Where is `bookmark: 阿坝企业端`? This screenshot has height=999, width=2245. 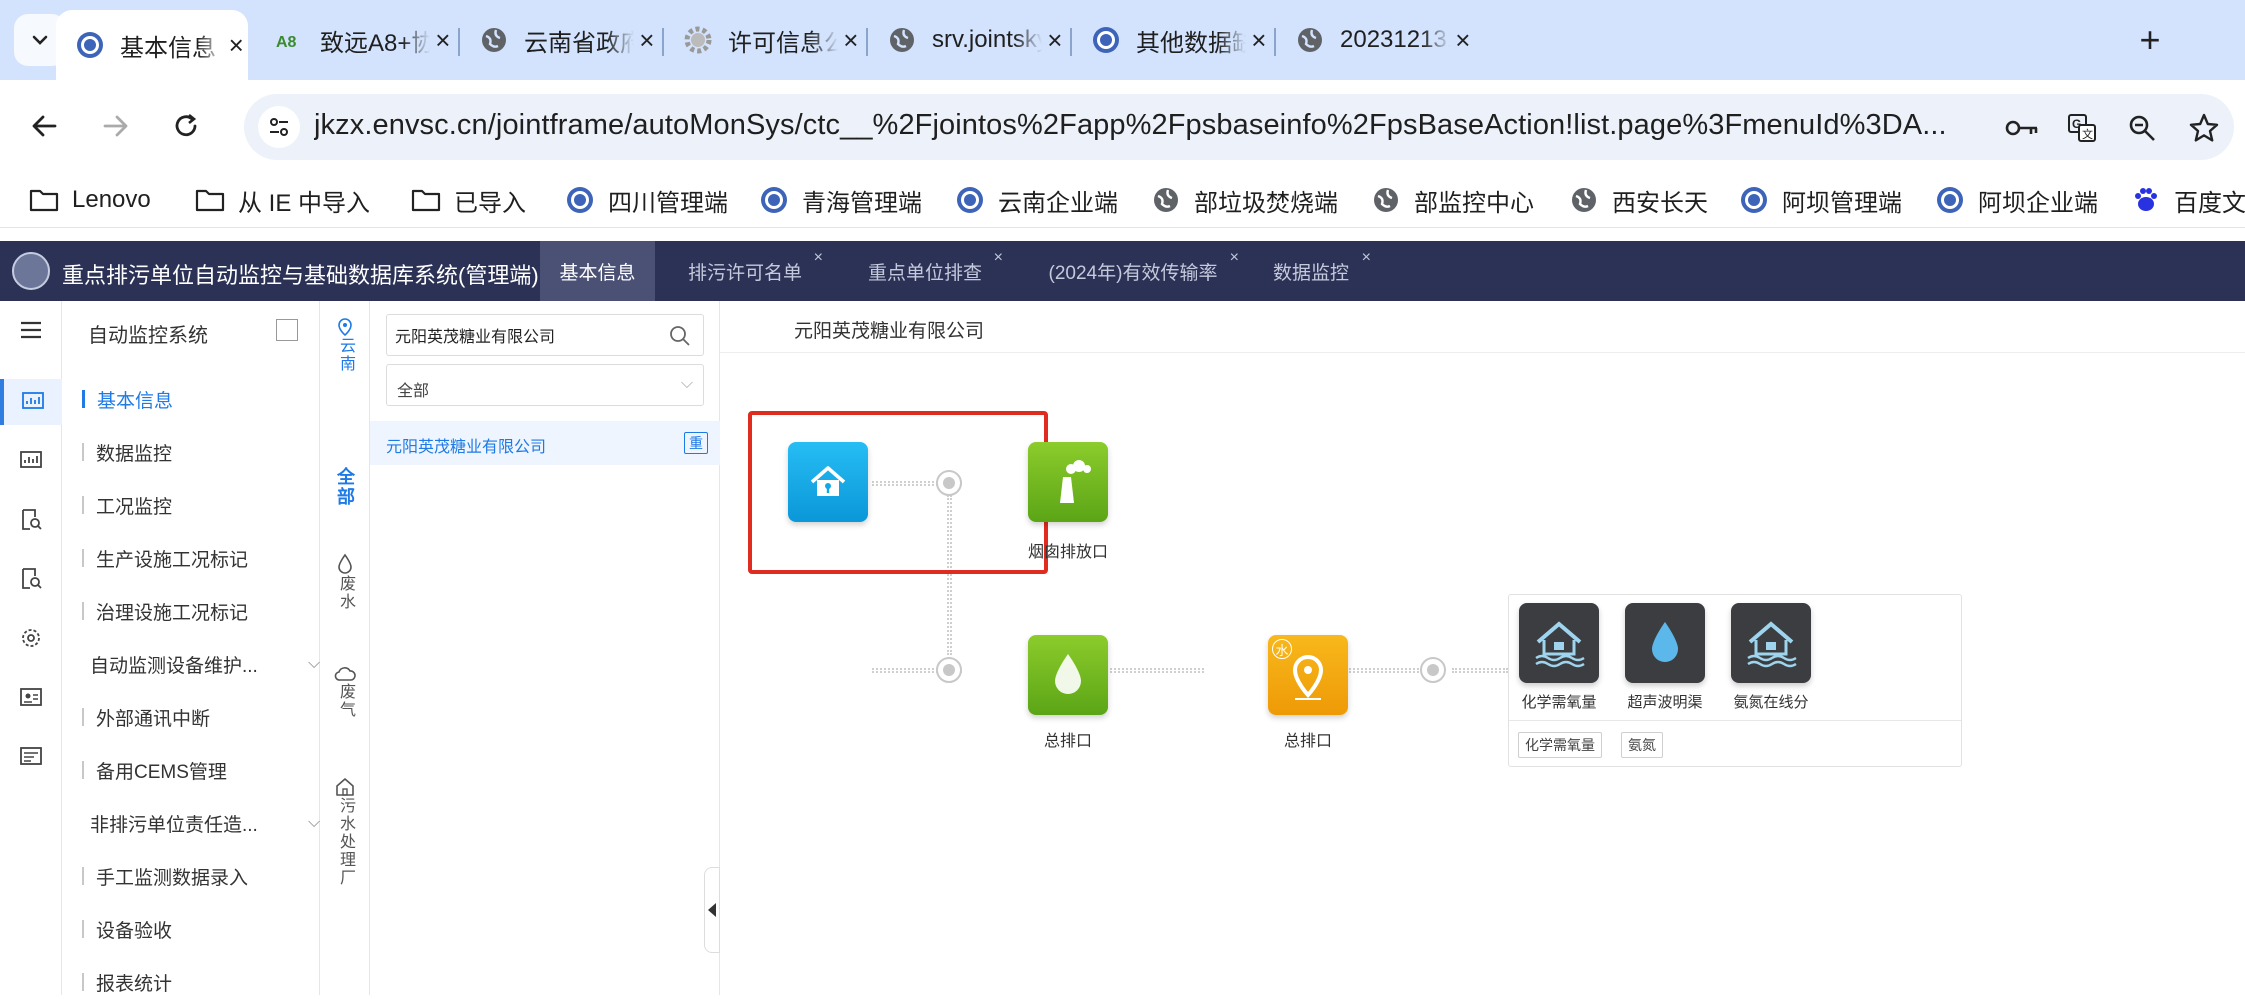 bookmark: 阿坝企业端 is located at coordinates (2016, 200).